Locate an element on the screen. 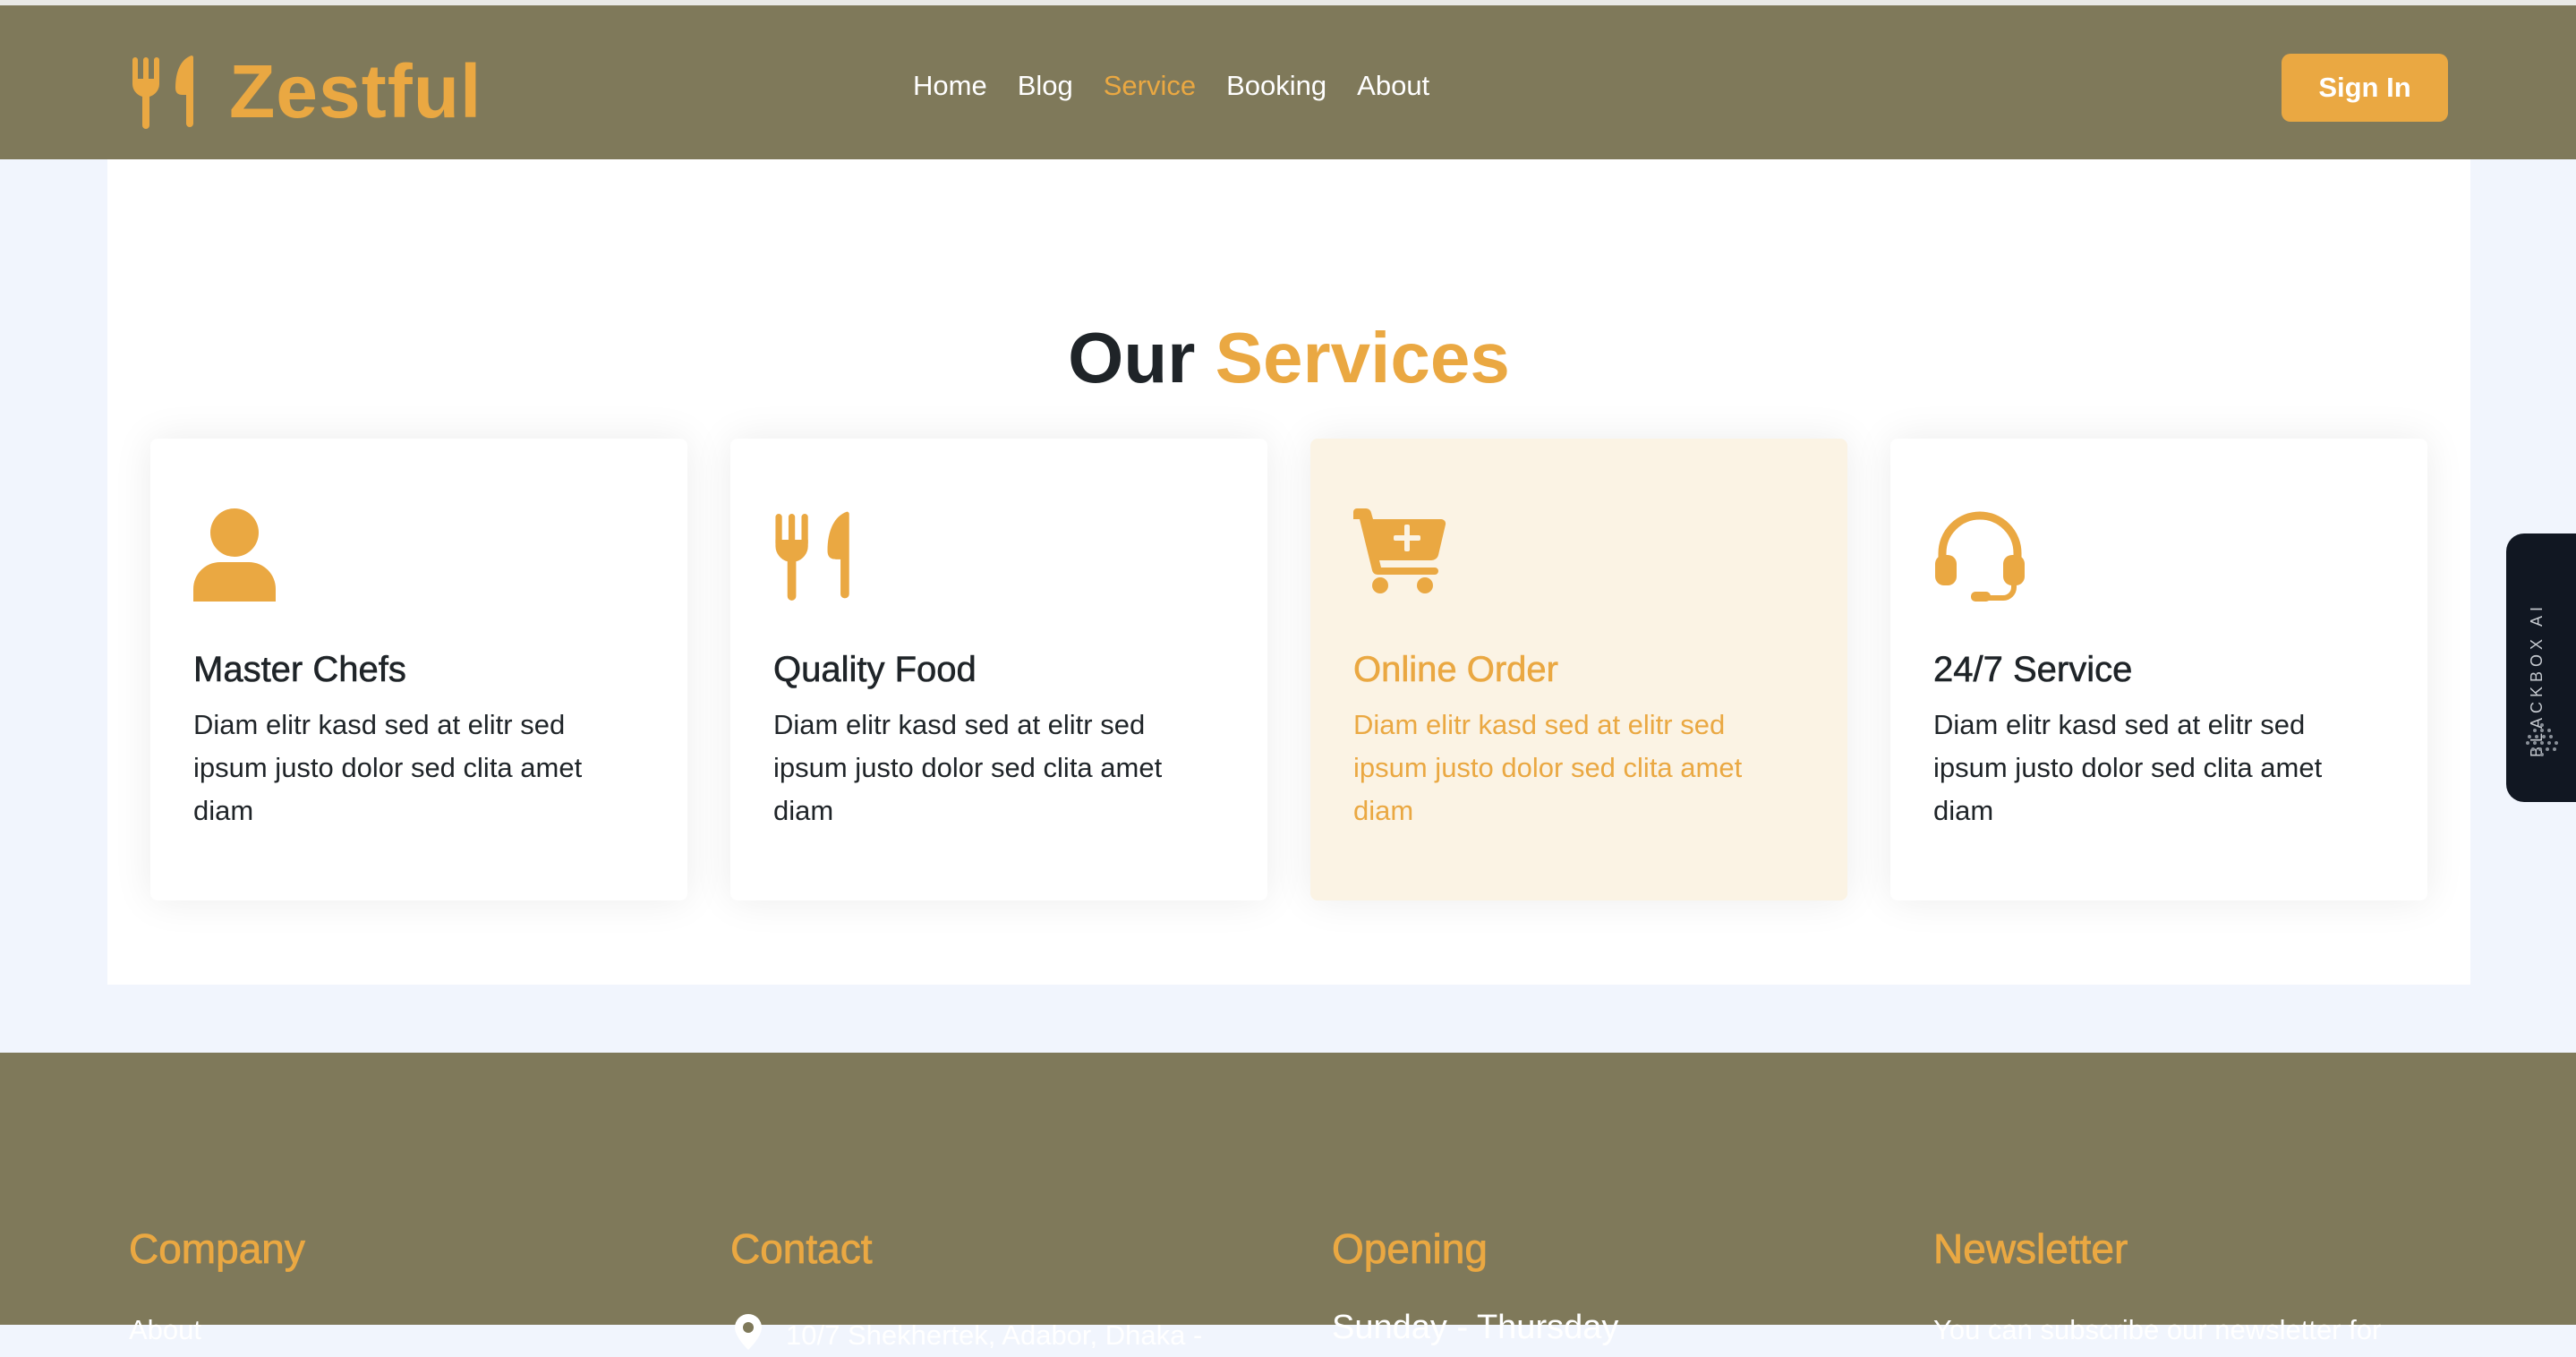  nav-link-home: Home is located at coordinates (950, 86).